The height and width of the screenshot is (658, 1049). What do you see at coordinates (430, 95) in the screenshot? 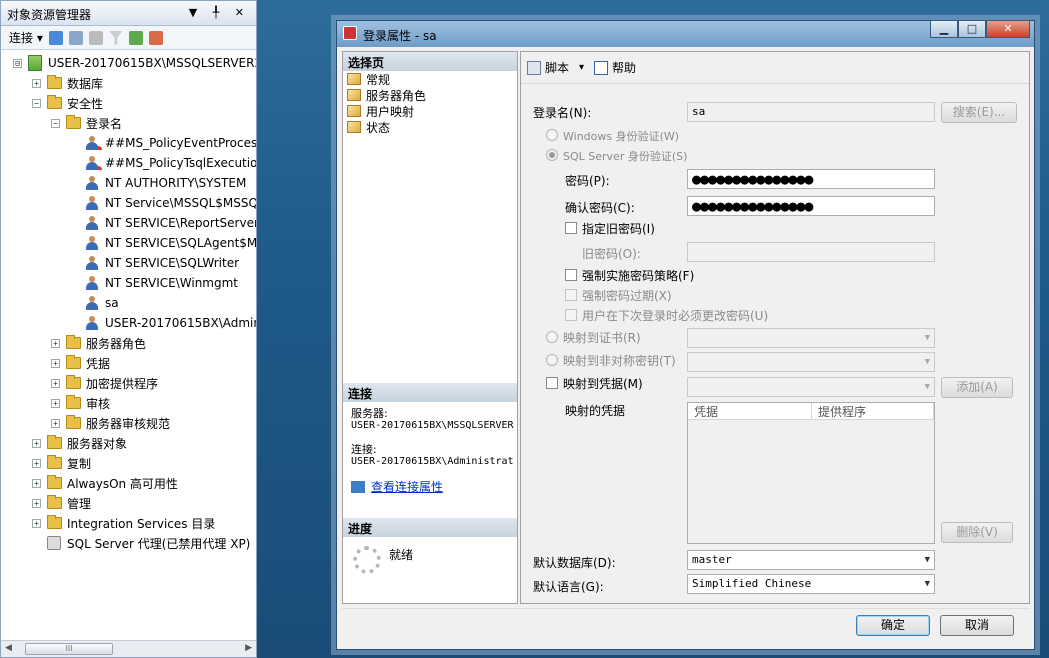
I see `page-item-server-roles: 服务器角色` at bounding box center [430, 95].